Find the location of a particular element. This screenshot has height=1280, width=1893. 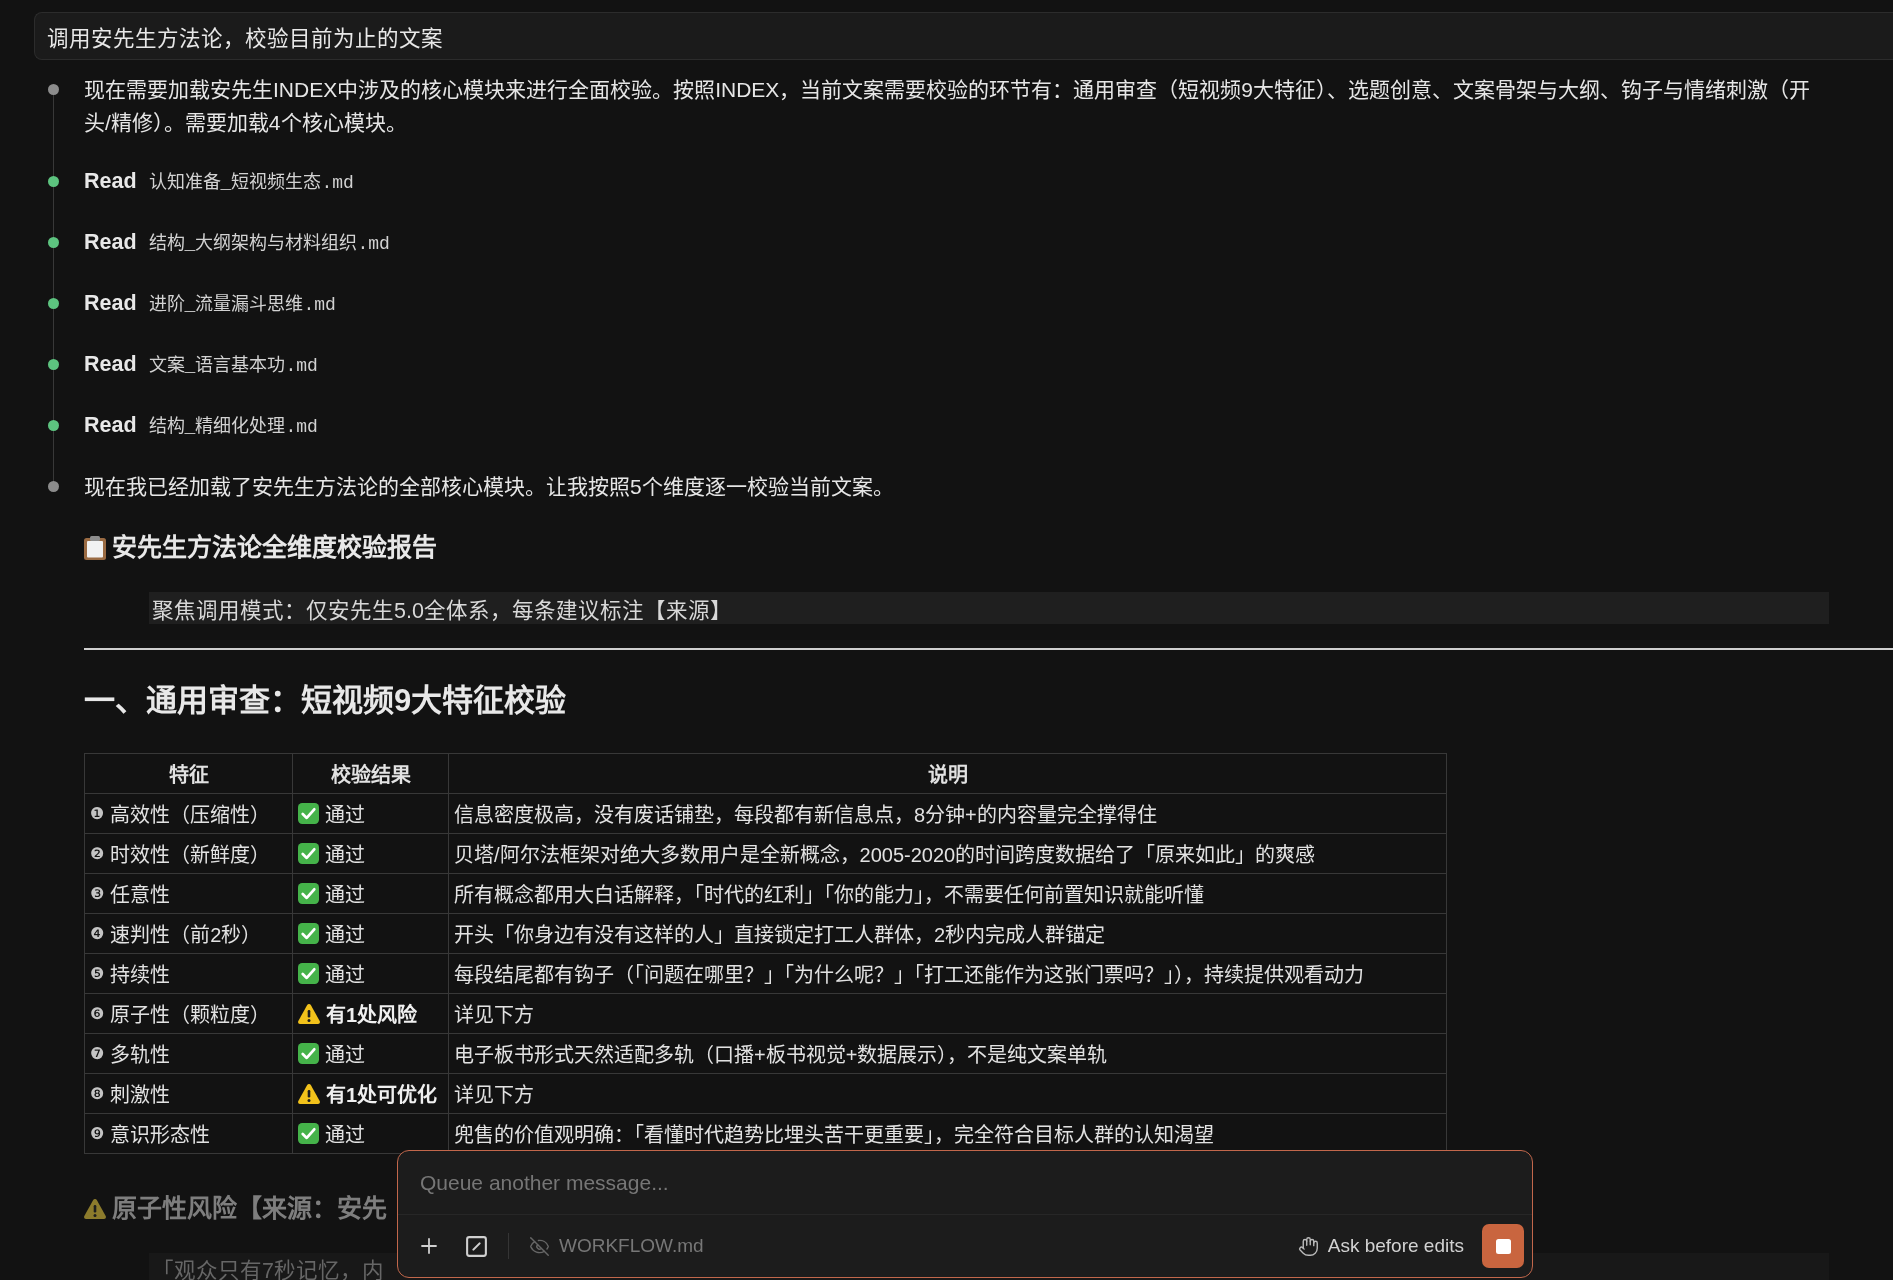

file-name: 认知准备_短视频生态.md is located at coordinates (251, 183).